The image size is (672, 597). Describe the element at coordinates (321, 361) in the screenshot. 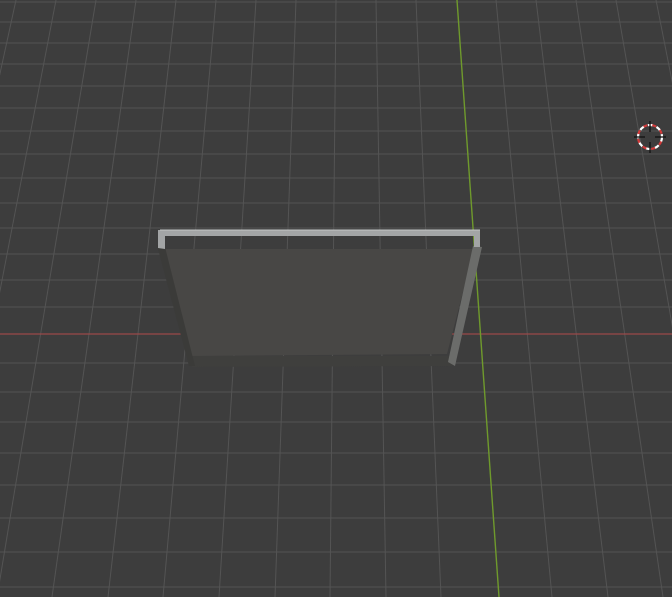

I see `panel-bottom-edge` at that location.